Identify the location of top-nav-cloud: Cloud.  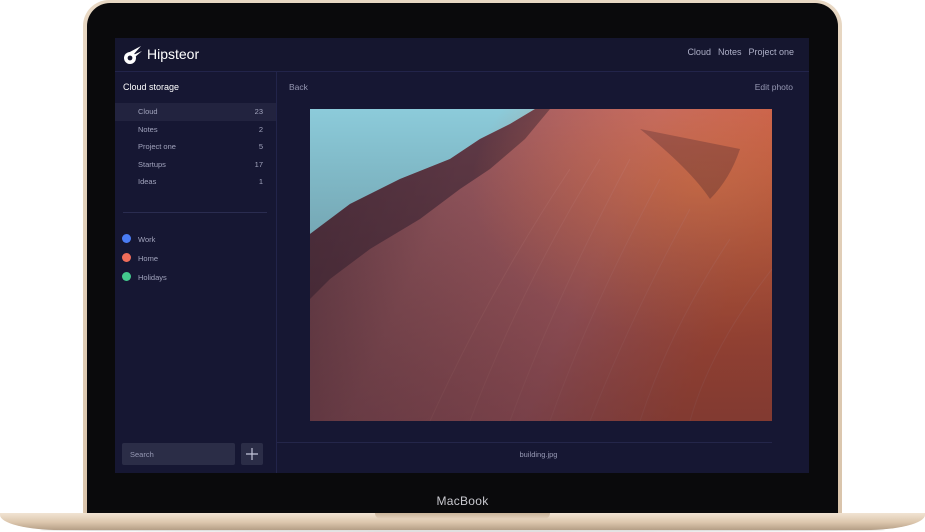
(699, 52).